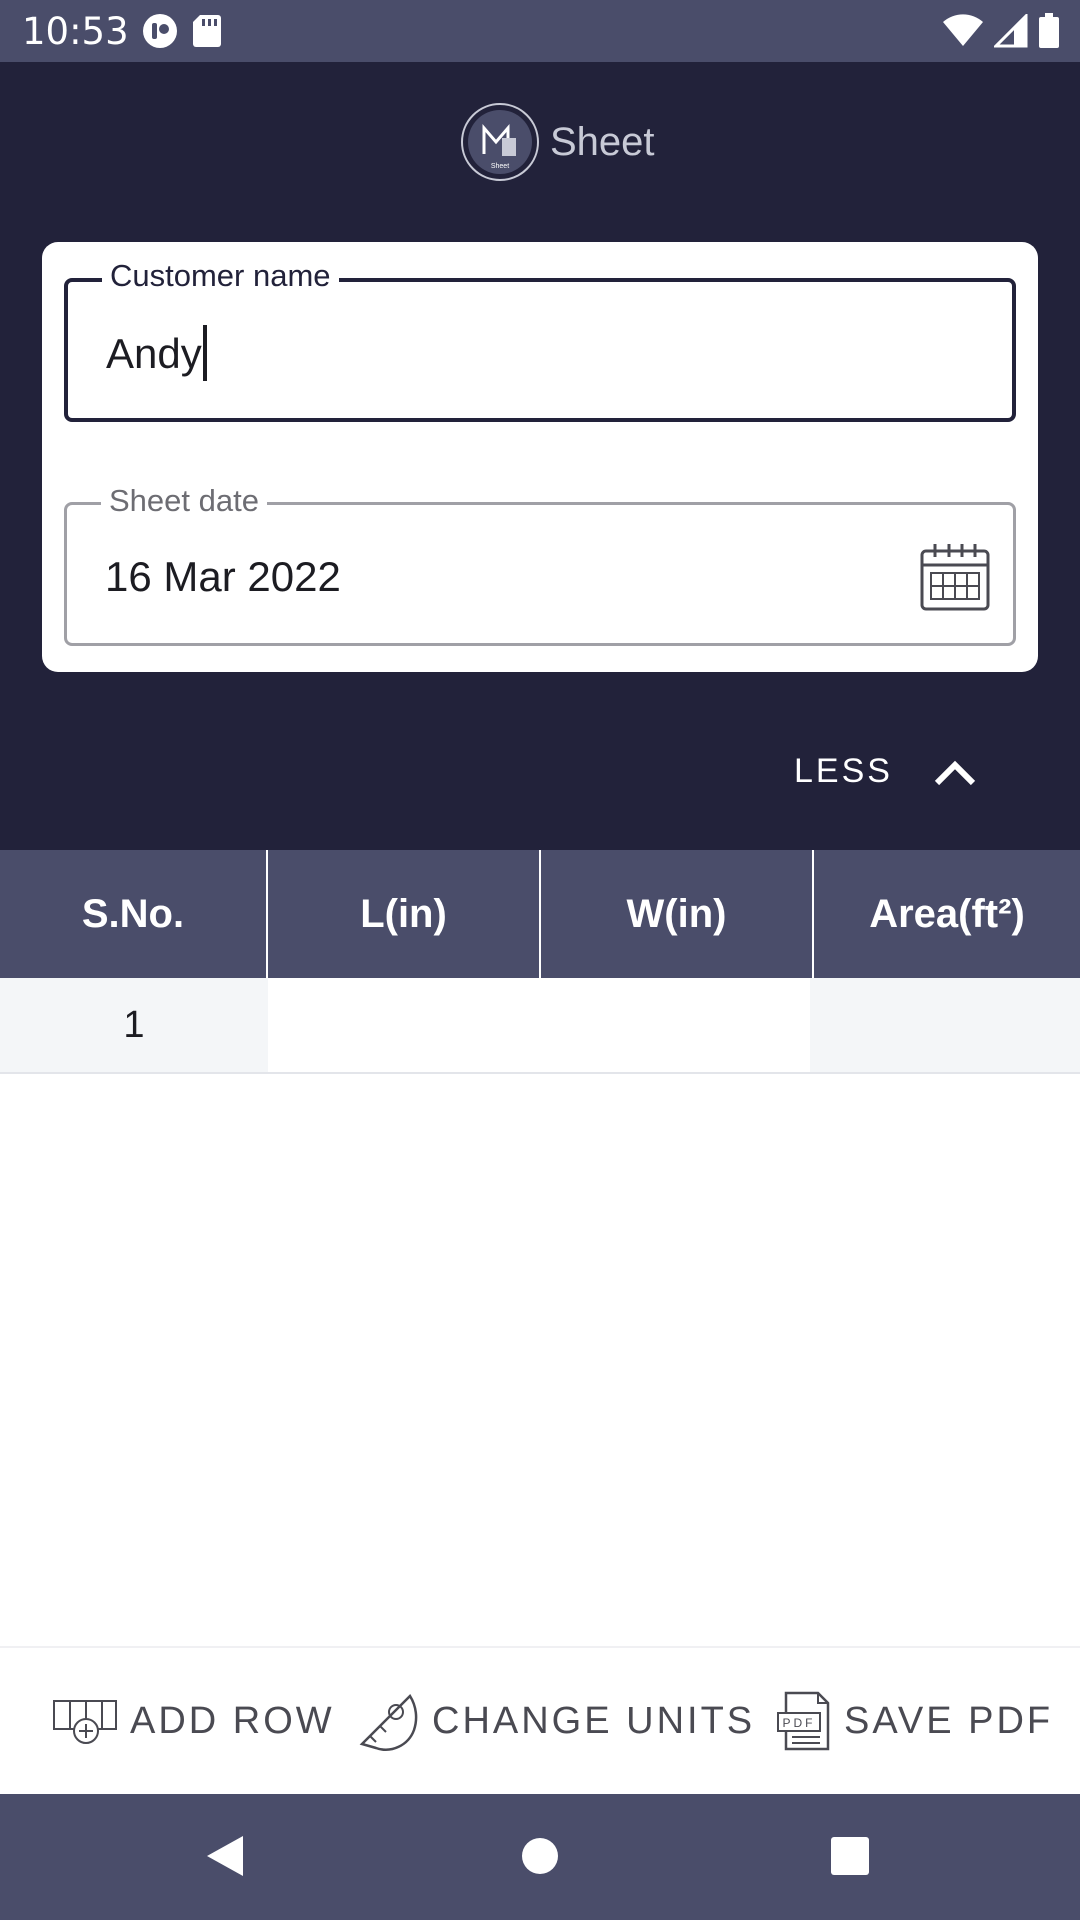 Image resolution: width=1080 pixels, height=1920 pixels. Describe the element at coordinates (947, 913) in the screenshot. I see `column-header-area: Area(ft²)` at that location.